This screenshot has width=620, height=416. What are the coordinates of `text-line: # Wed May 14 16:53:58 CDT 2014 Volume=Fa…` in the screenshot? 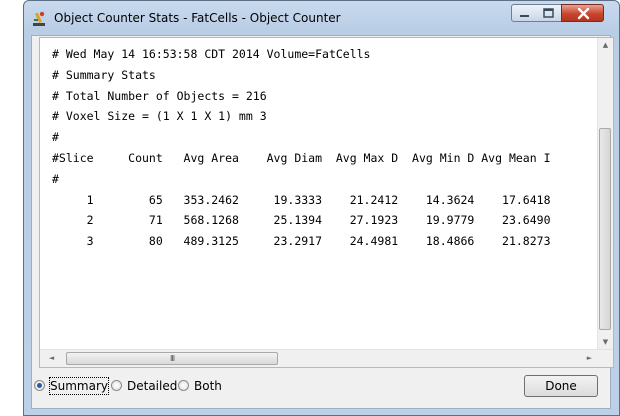 It's located at (211, 54).